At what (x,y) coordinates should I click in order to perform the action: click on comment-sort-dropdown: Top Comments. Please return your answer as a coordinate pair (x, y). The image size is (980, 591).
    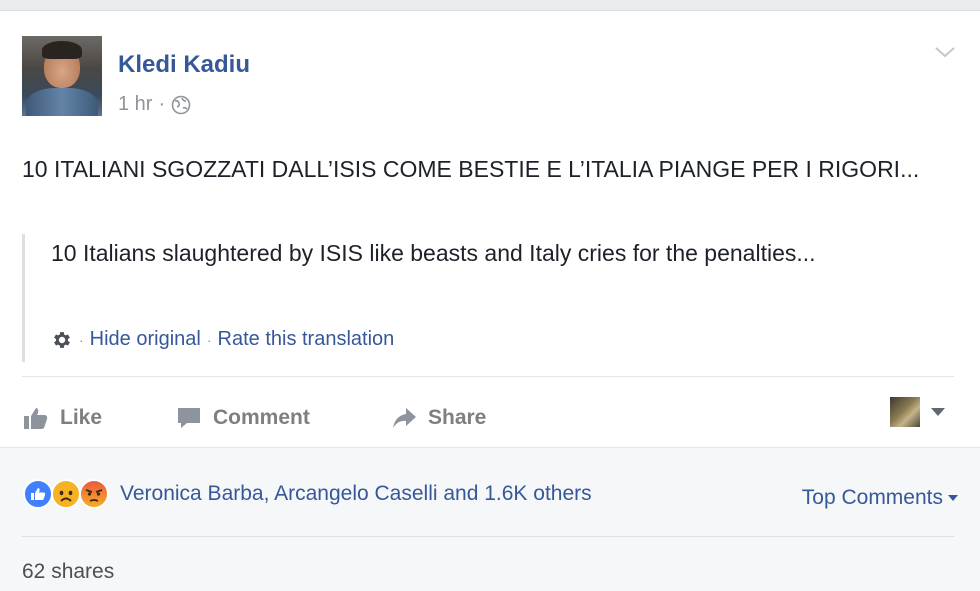
    Looking at the image, I should click on (880, 498).